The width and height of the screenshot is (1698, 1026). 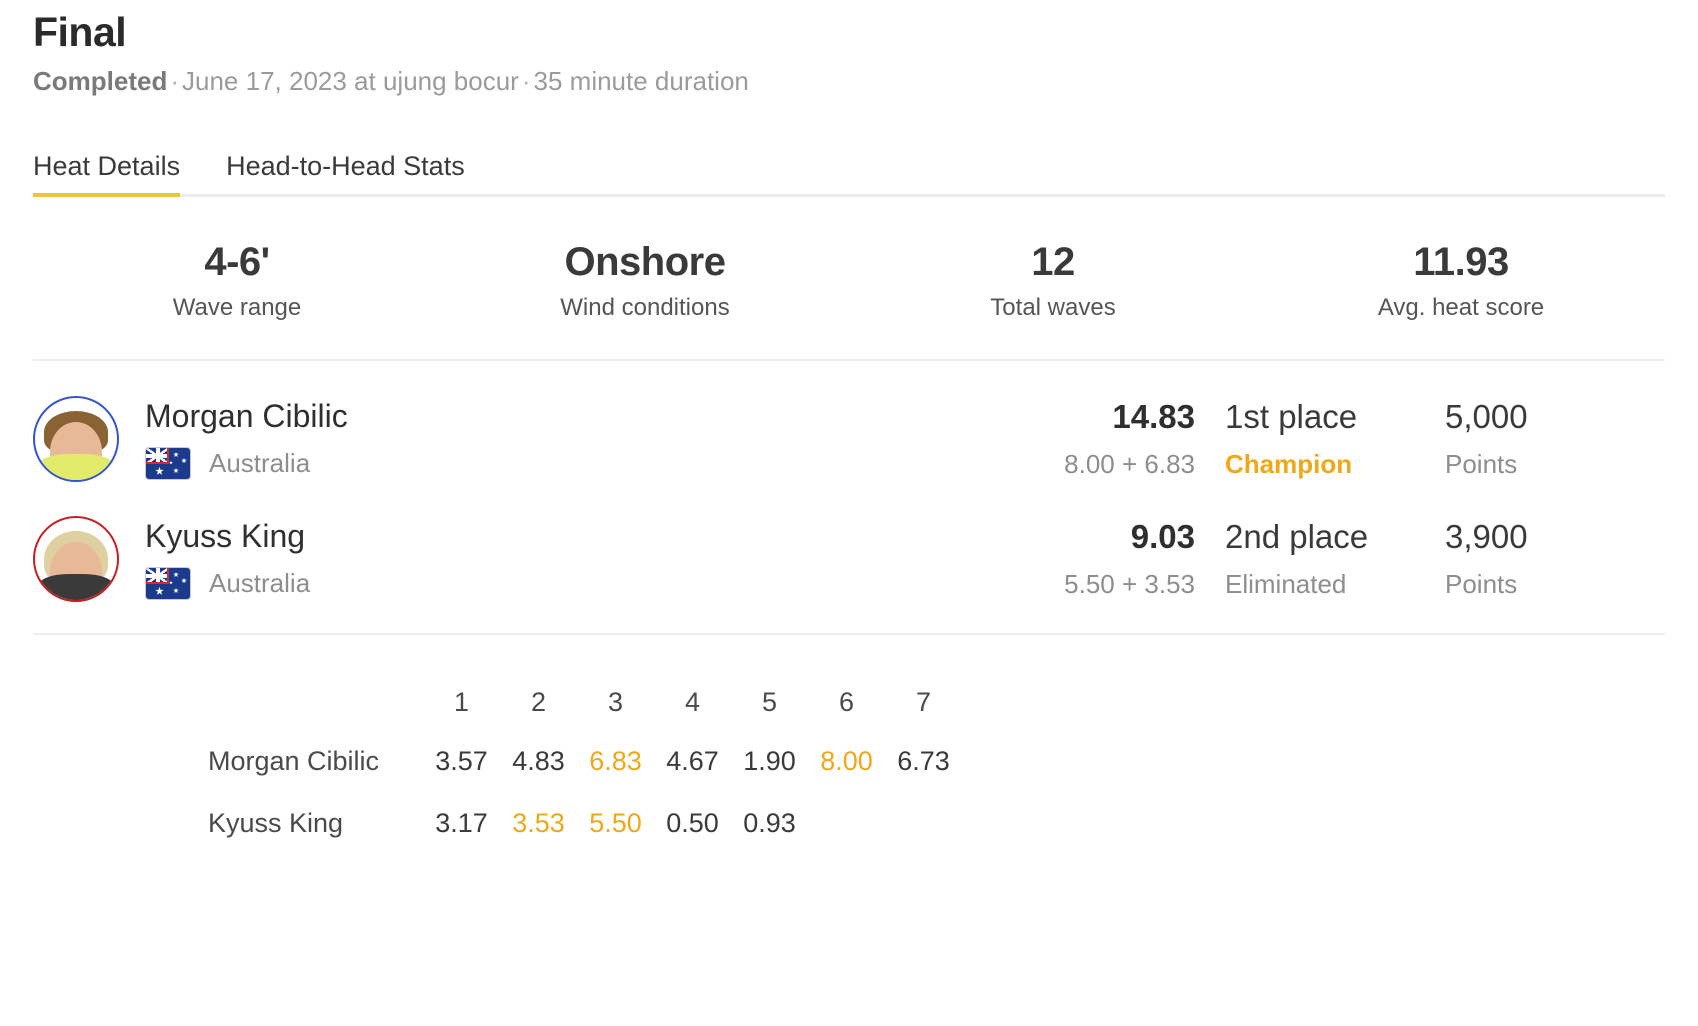 What do you see at coordinates (769, 823) in the screenshot?
I see `wave-score-cell: 0.93` at bounding box center [769, 823].